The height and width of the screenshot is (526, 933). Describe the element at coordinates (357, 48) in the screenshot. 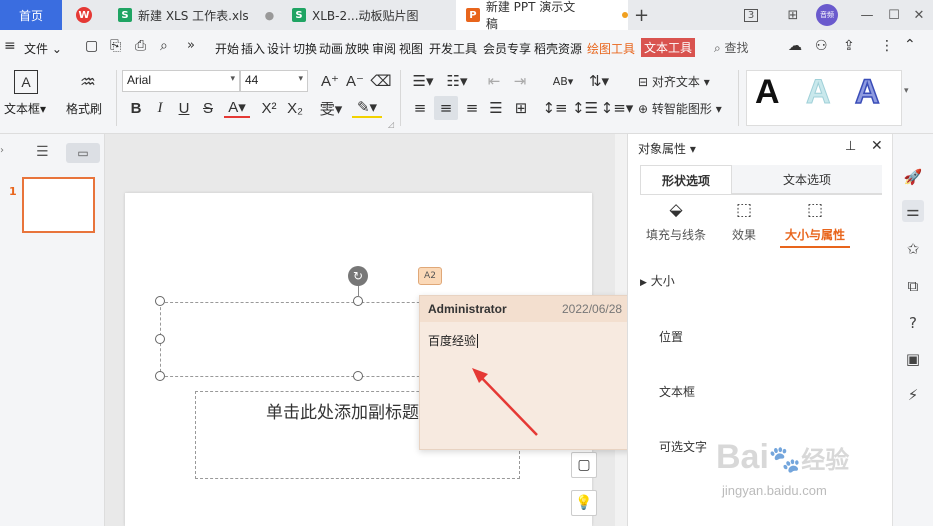

I see `menu-slideshow: 放映` at that location.